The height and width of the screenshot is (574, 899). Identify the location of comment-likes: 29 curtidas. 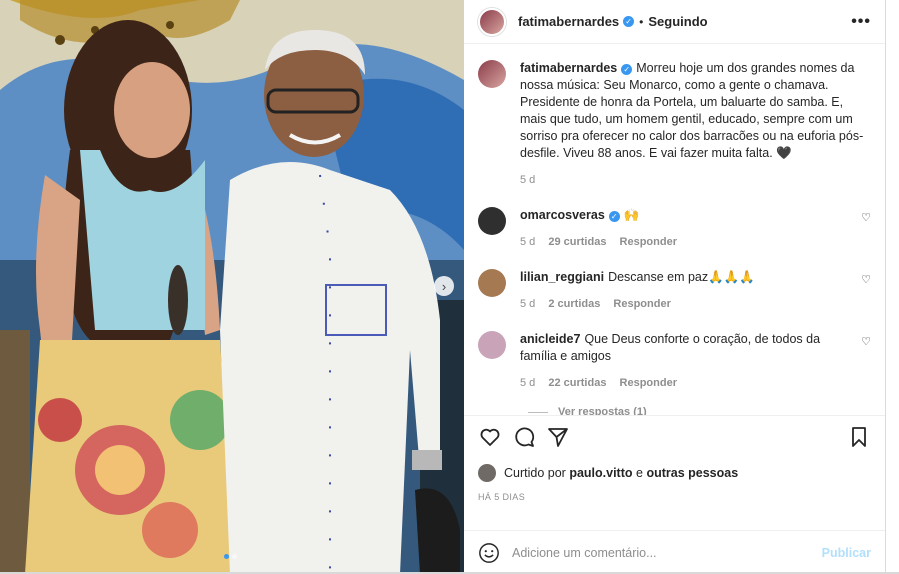
(577, 242).